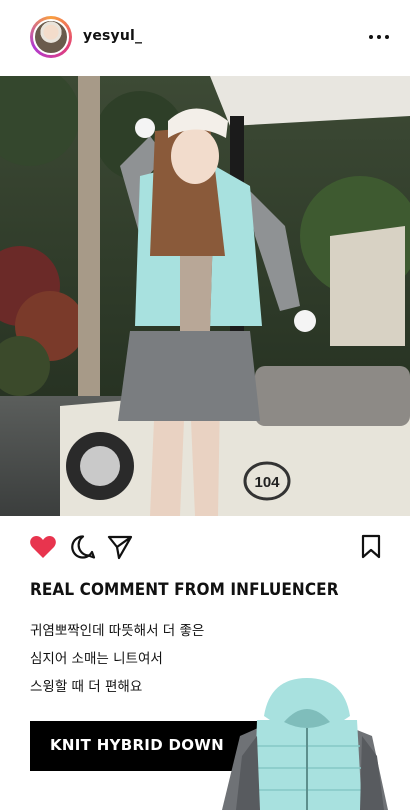 The height and width of the screenshot is (810, 410). What do you see at coordinates (379, 37) in the screenshot?
I see `more-icon` at bounding box center [379, 37].